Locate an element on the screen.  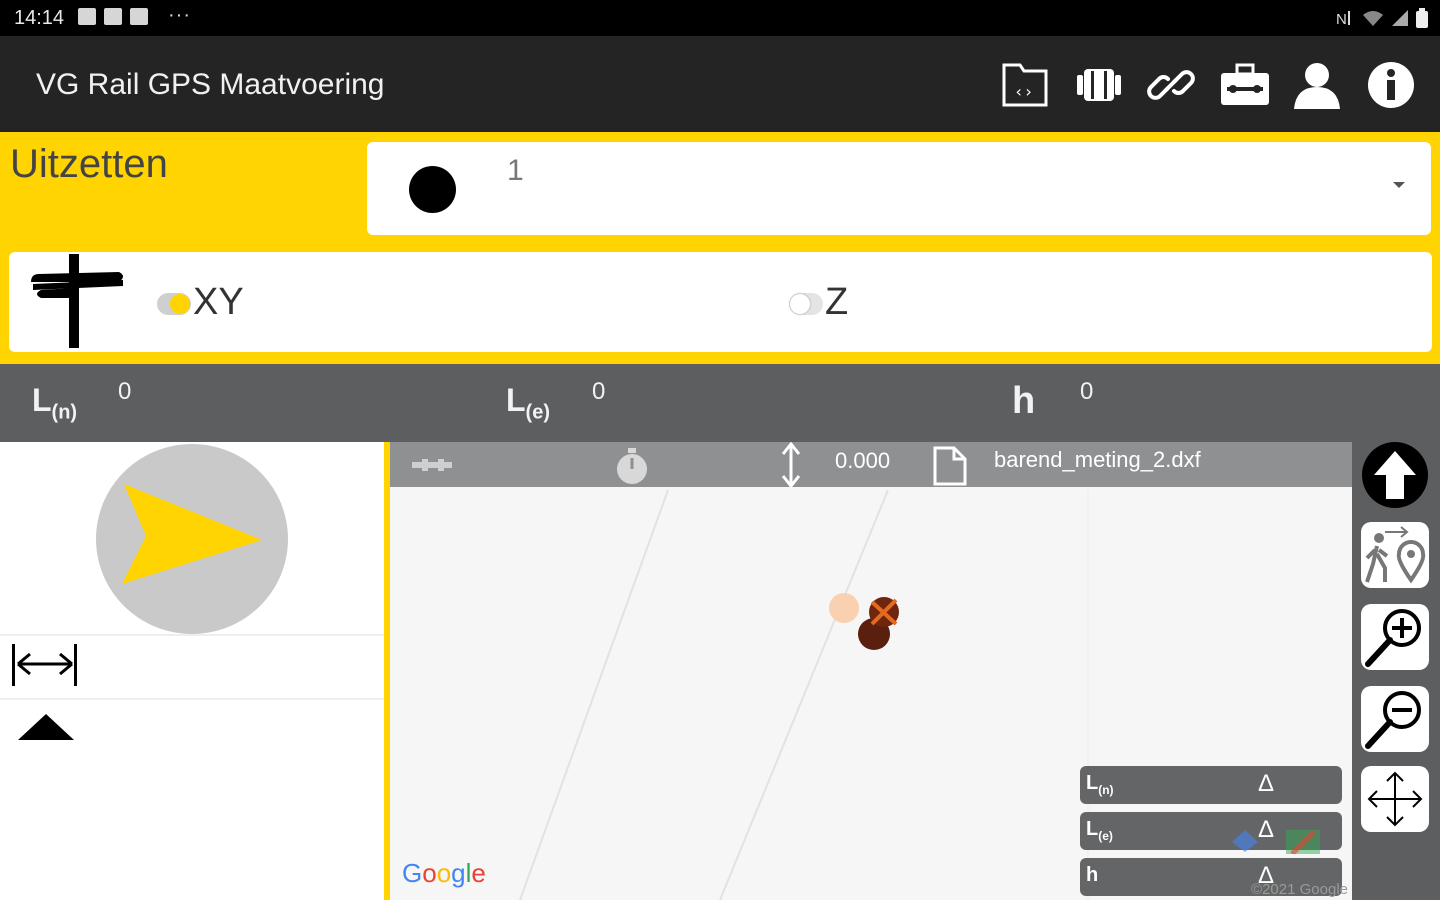
ln-value: 0 is located at coordinates (125, 391).